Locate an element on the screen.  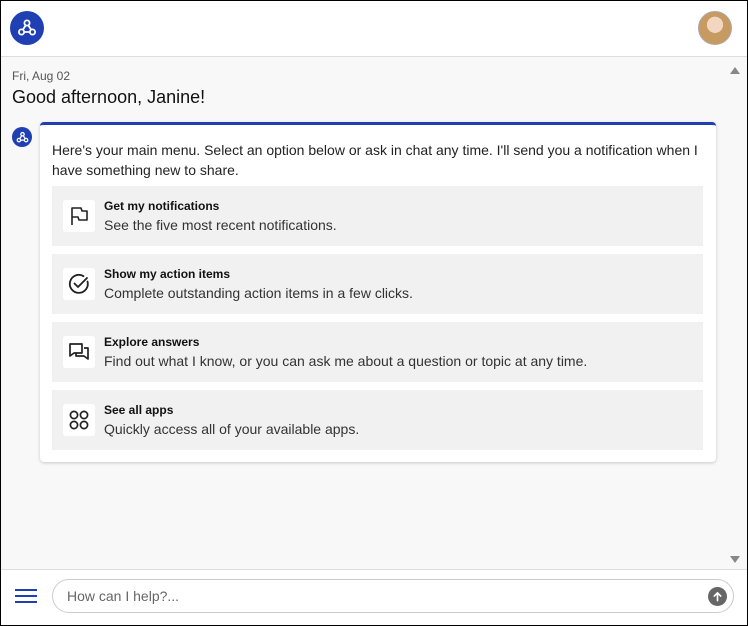
hamburger-menu-icon is located at coordinates (26, 597).